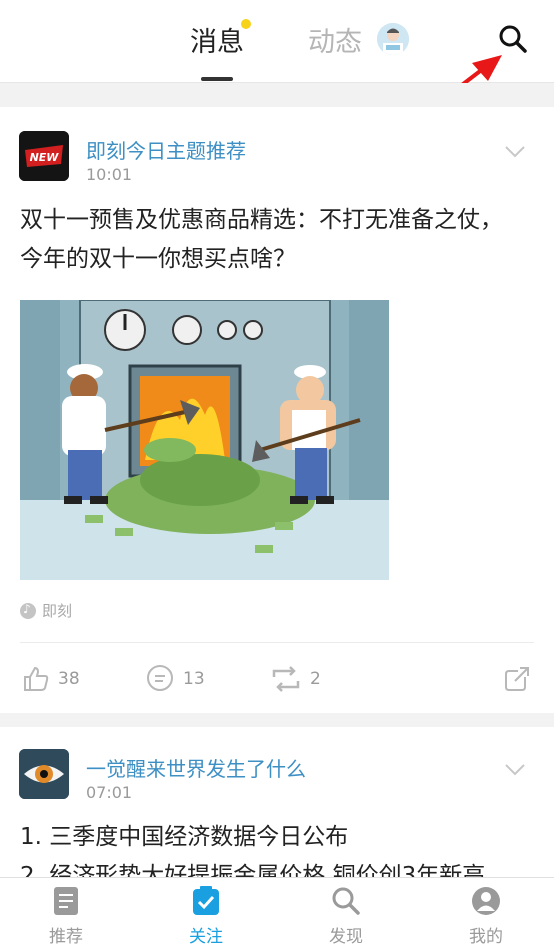 This screenshot has height=951, width=554. Describe the element at coordinates (160, 678) in the screenshot. I see `comment-icon` at that location.